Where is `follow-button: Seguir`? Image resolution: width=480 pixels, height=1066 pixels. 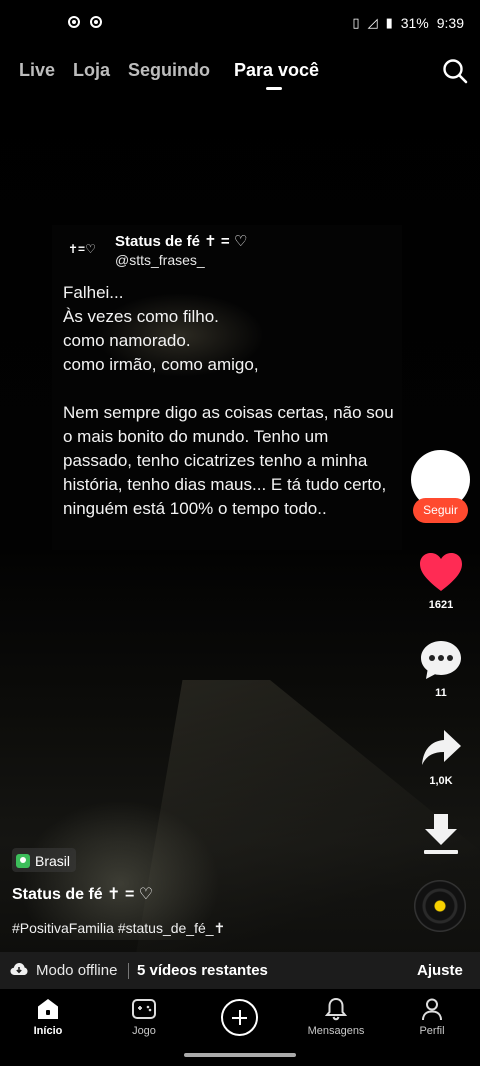
follow-button: Seguir is located at coordinates (440, 510).